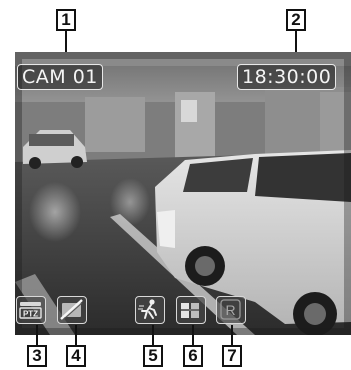 The height and width of the screenshot is (370, 351). I want to click on camera-name-label: CAM 01, so click(60, 77).